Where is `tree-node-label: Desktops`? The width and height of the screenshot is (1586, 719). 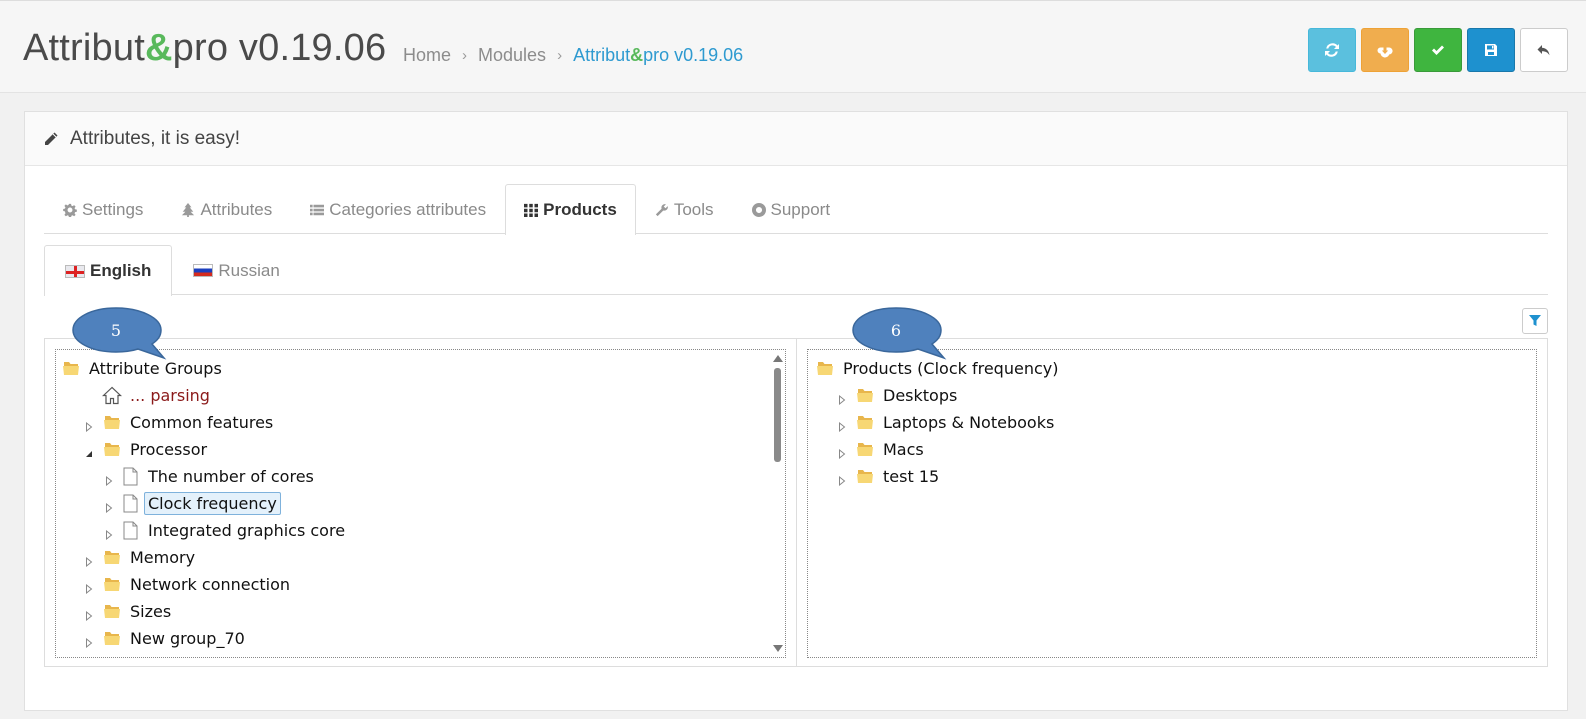 tree-node-label: Desktops is located at coordinates (920, 395).